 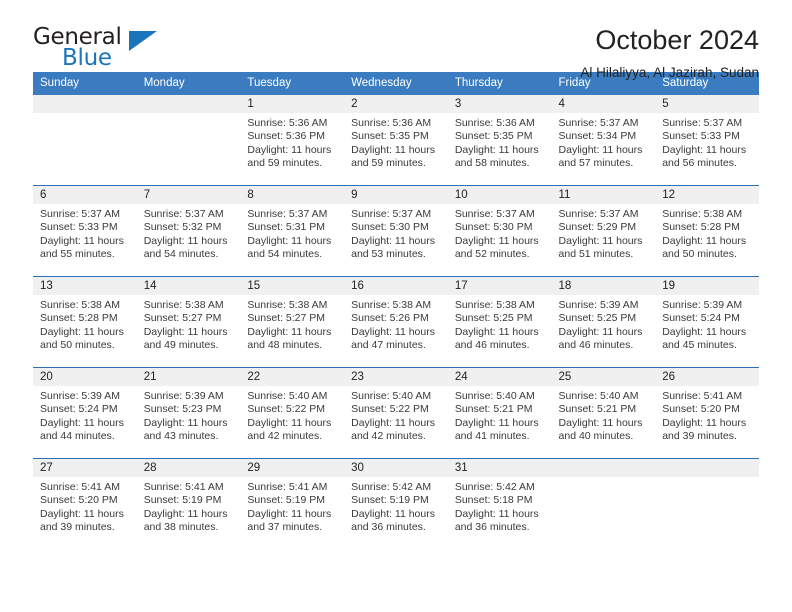 I want to click on sunset-time: Sunset: 5:24 PM, so click(x=79, y=409).